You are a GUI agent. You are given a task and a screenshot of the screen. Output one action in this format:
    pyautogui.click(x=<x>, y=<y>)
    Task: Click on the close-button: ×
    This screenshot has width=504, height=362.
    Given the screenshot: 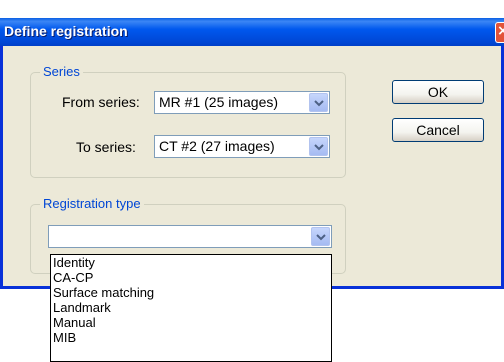 What is the action you would take?
    pyautogui.click(x=499, y=32)
    